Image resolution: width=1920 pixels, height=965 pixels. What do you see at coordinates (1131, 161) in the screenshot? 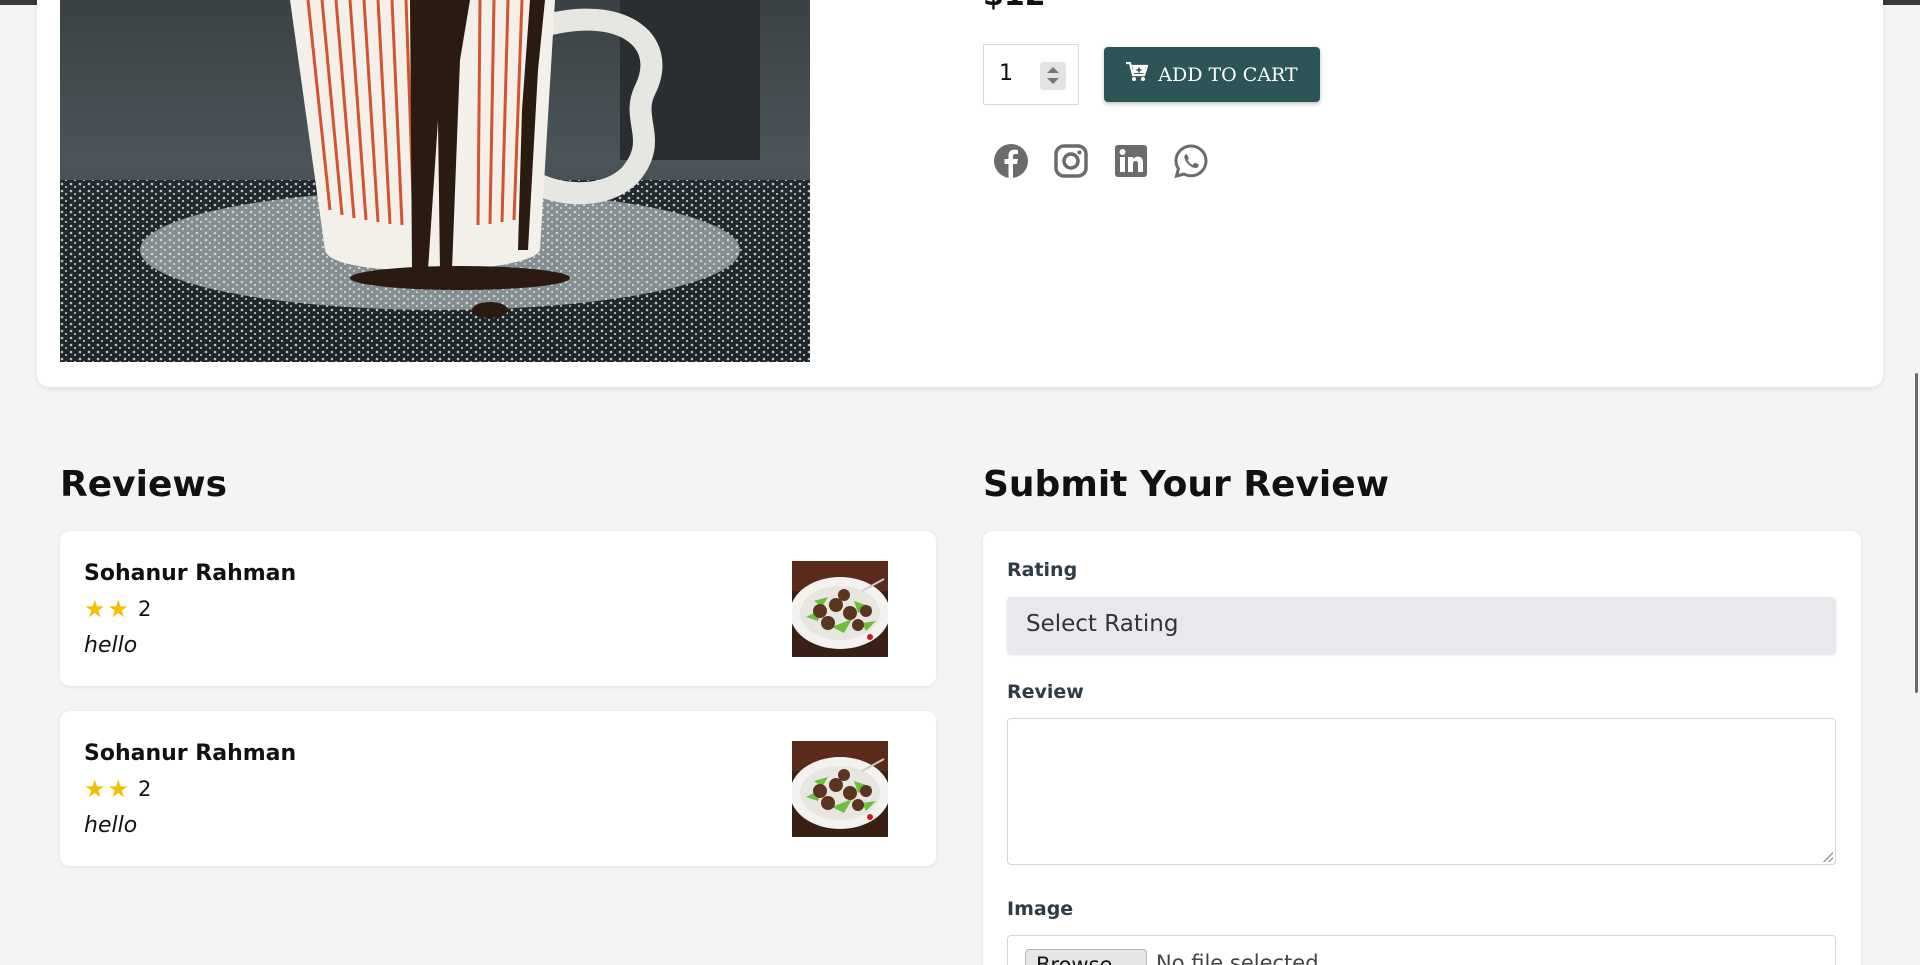
I see `linkedin-icon` at bounding box center [1131, 161].